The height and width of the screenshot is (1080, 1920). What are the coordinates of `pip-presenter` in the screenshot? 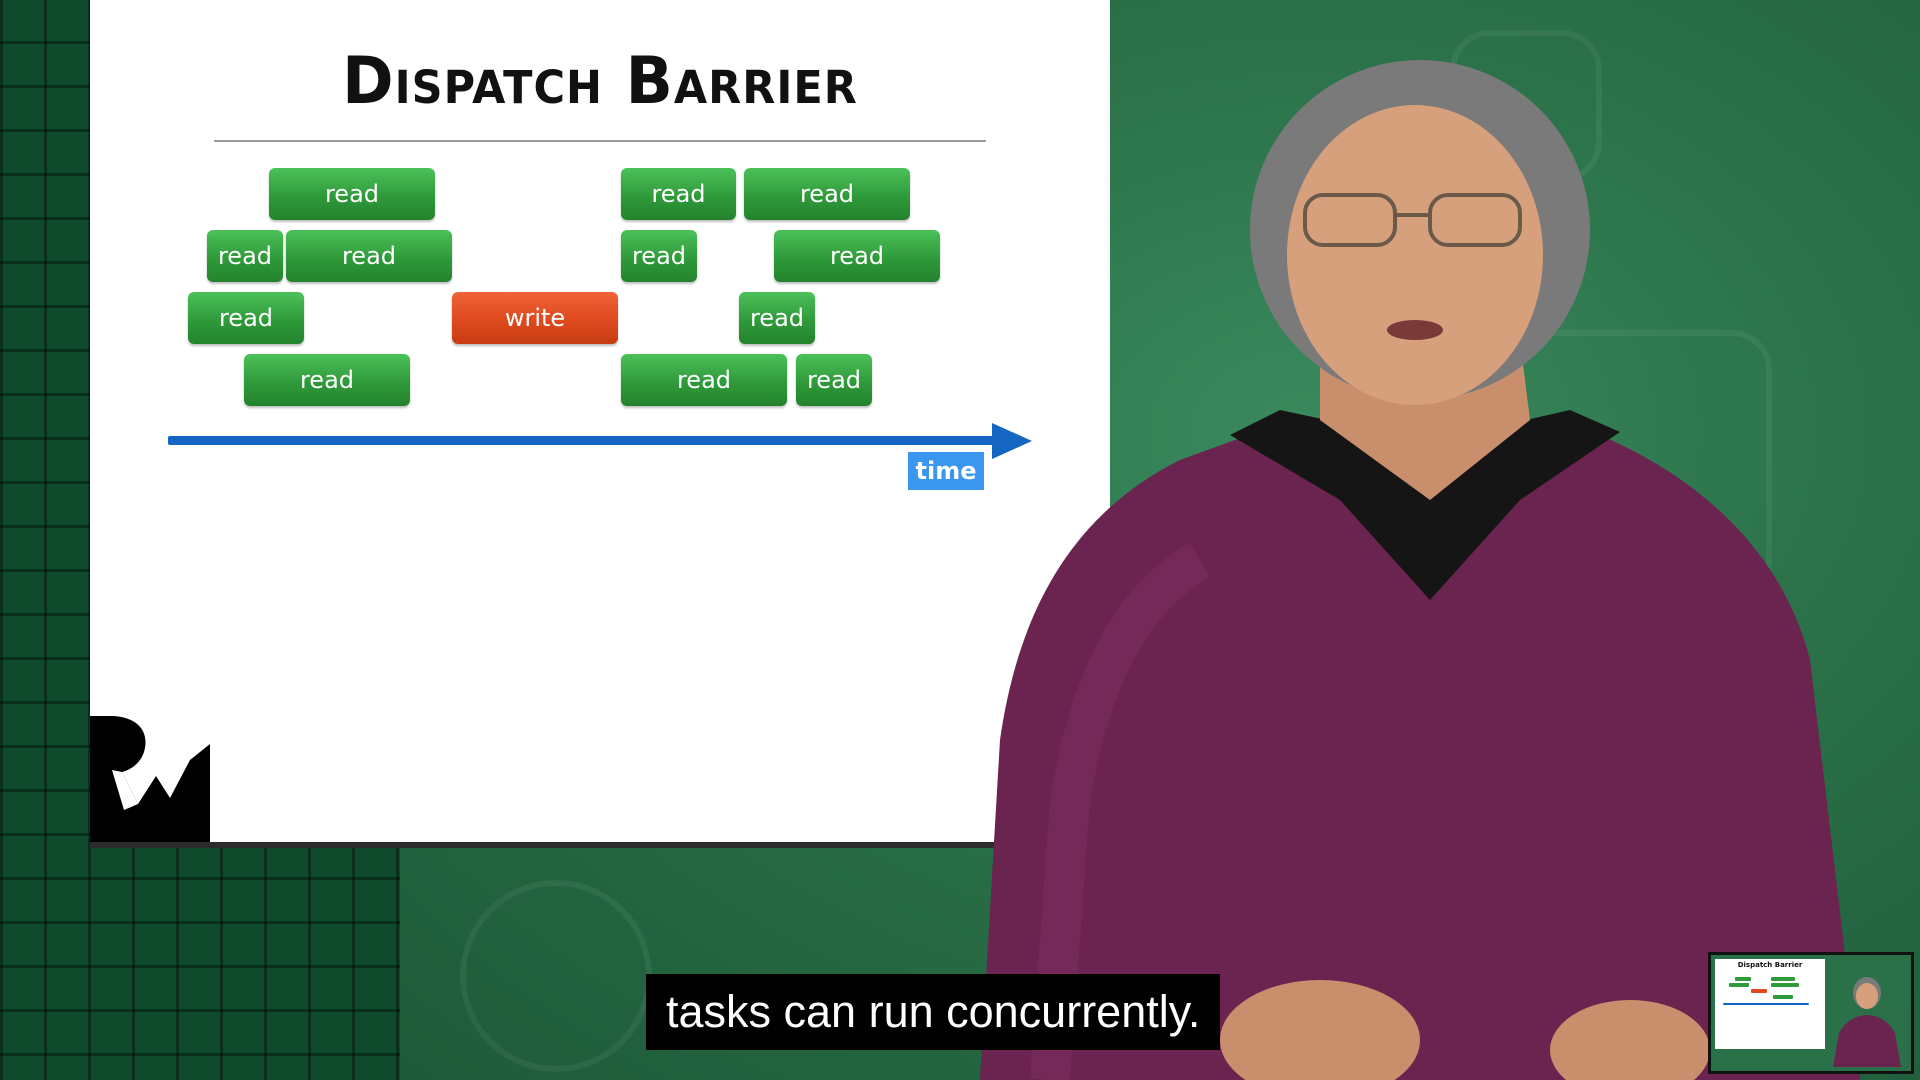 It's located at (1867, 1022).